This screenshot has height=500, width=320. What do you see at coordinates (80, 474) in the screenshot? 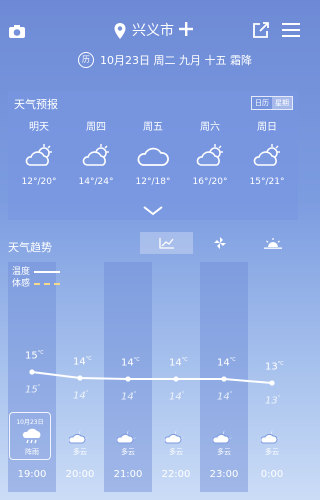
I see `hour-time: 20:00` at bounding box center [80, 474].